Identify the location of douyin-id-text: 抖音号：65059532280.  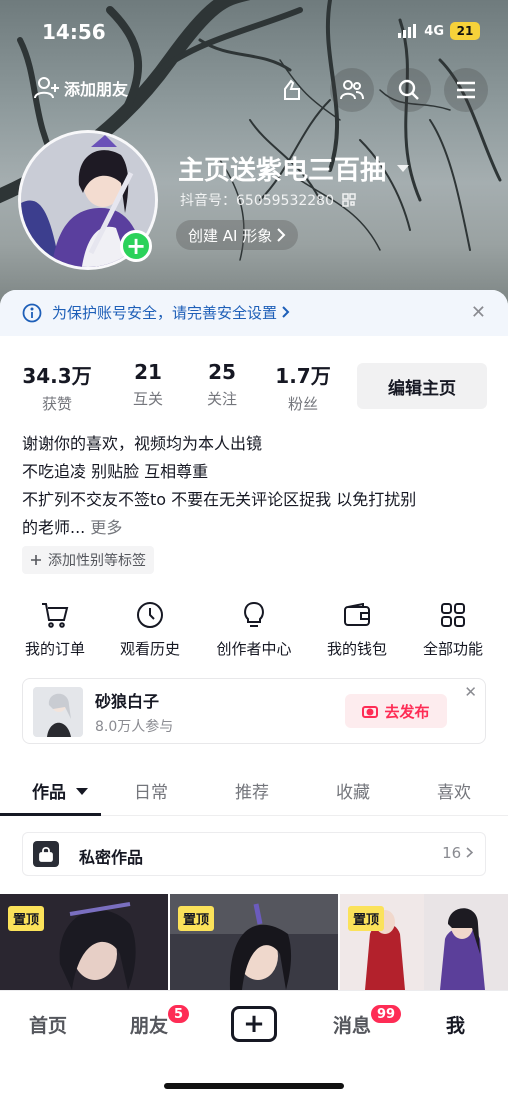
(257, 201).